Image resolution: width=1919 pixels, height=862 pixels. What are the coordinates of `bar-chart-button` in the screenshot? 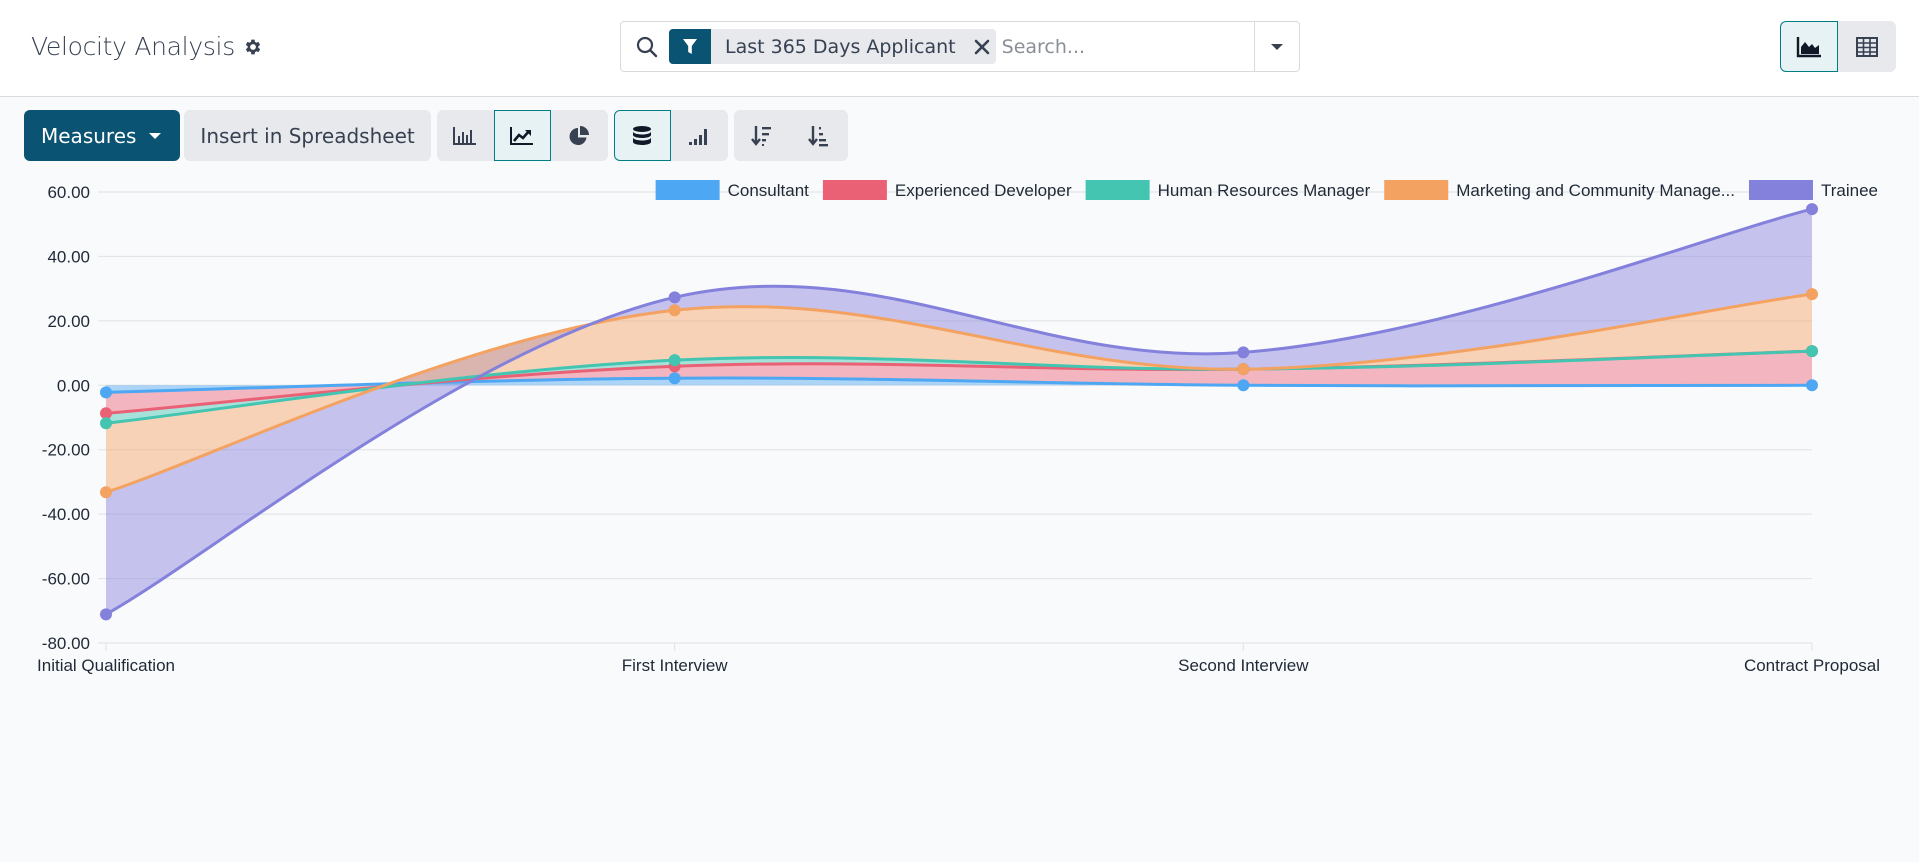 It's located at (465, 135).